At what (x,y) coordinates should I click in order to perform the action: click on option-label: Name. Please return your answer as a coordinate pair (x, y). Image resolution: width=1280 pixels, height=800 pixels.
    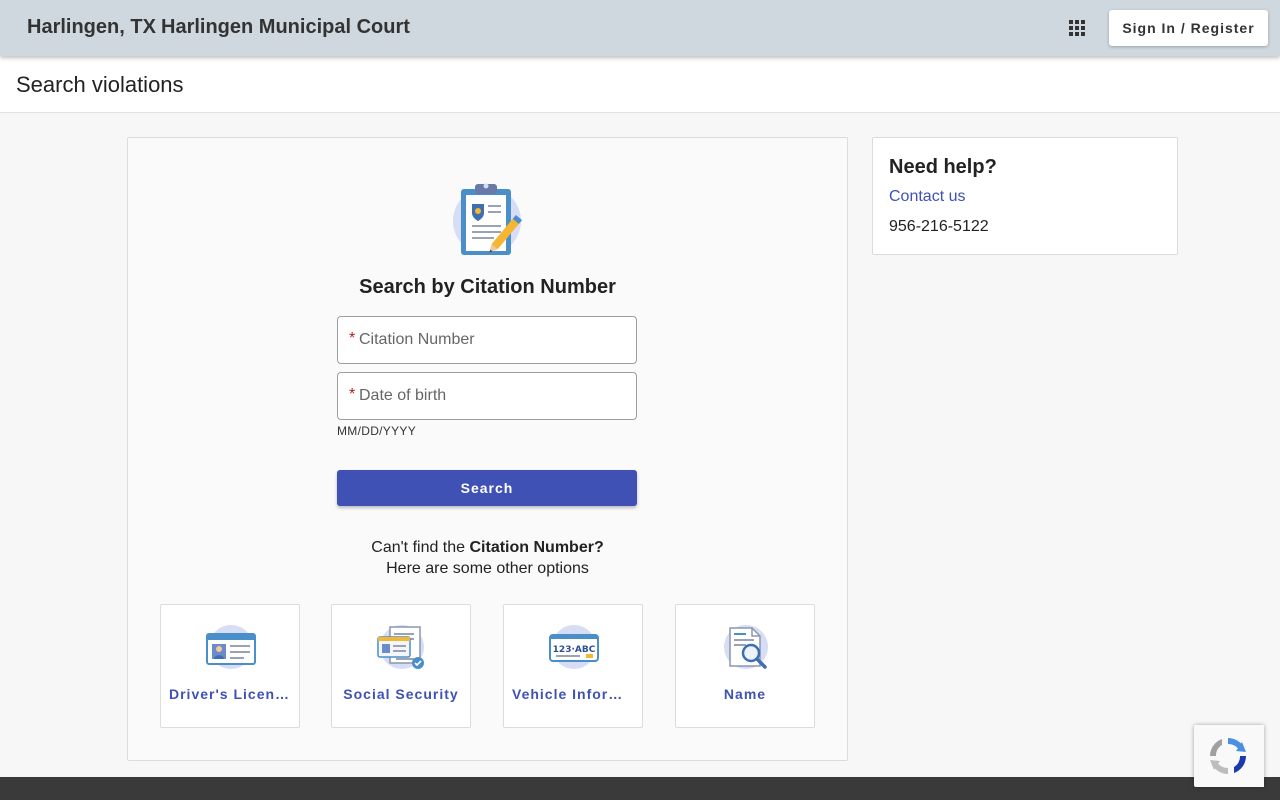
    Looking at the image, I should click on (745, 694).